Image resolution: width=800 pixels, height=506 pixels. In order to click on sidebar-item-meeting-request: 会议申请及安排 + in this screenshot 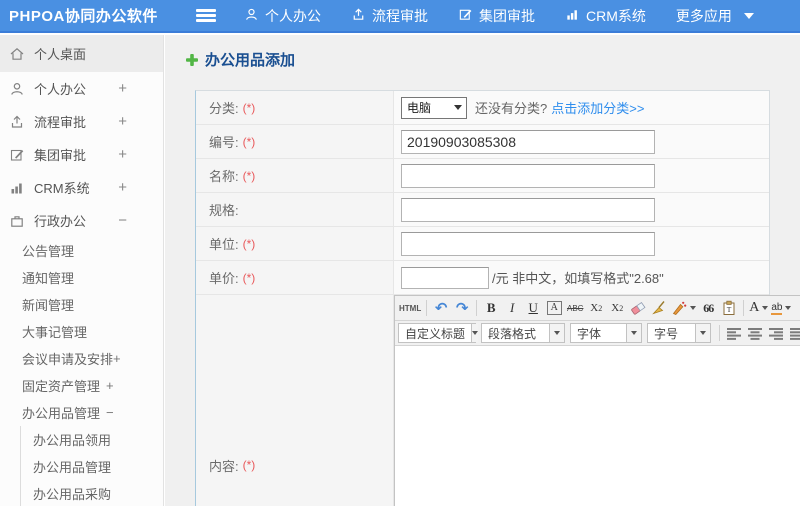, I will do `click(81, 358)`.